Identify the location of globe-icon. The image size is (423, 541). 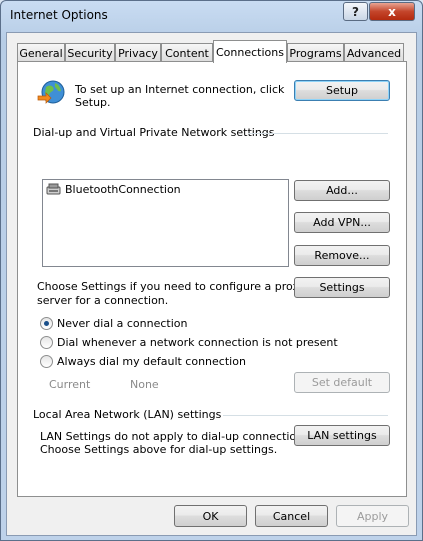
(51, 92).